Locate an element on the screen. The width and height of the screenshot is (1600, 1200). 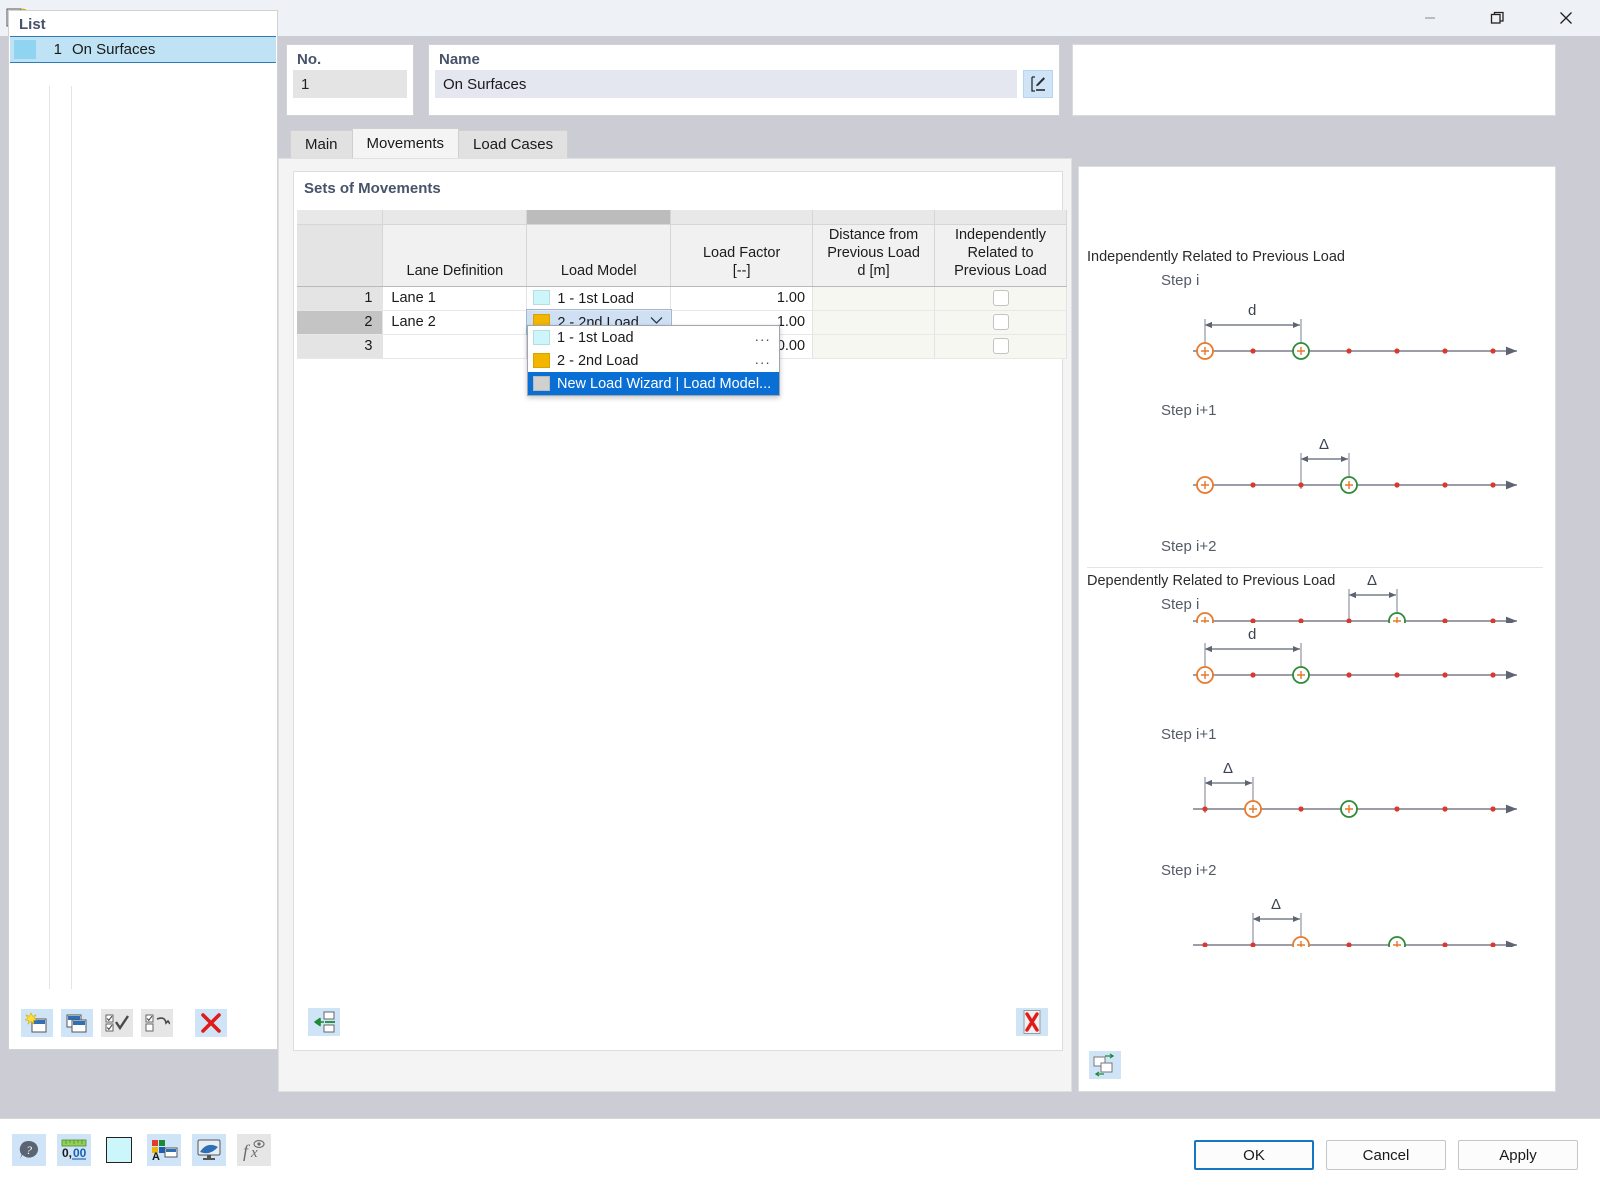
tab-main: Main is located at coordinates (321, 144).